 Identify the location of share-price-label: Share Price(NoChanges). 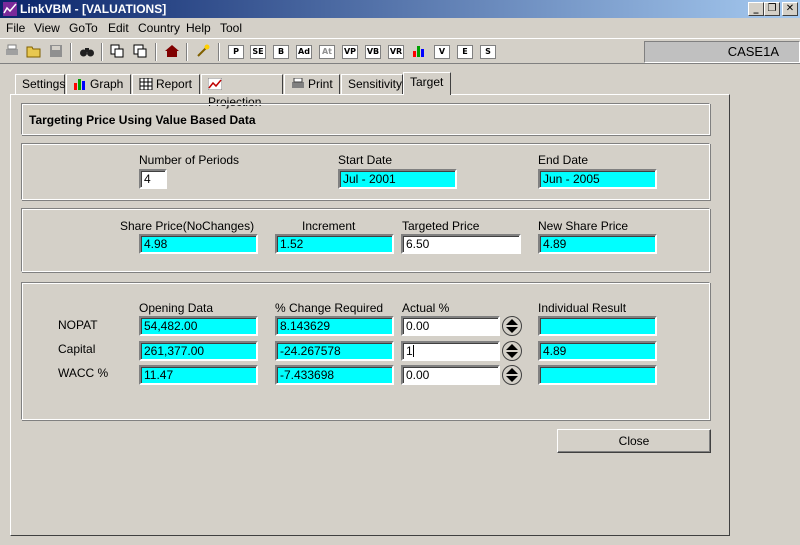
(187, 226).